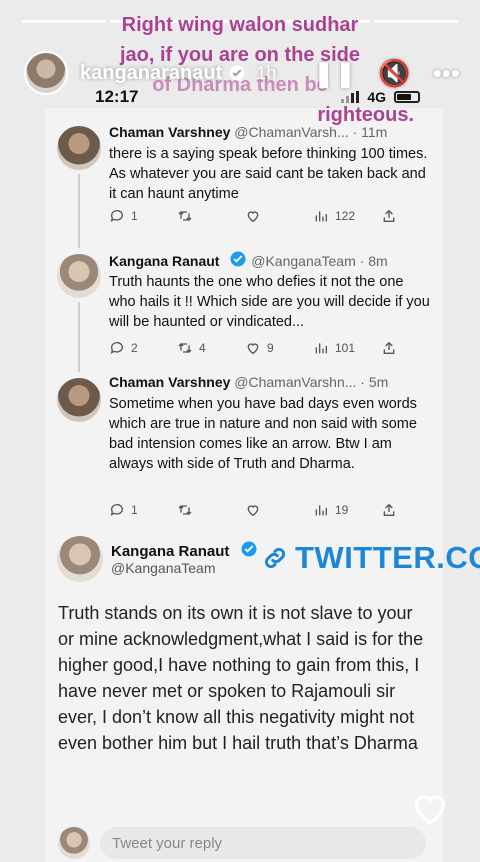  Describe the element at coordinates (387, 557) in the screenshot. I see `link-text: TWITTER.COM` at that location.